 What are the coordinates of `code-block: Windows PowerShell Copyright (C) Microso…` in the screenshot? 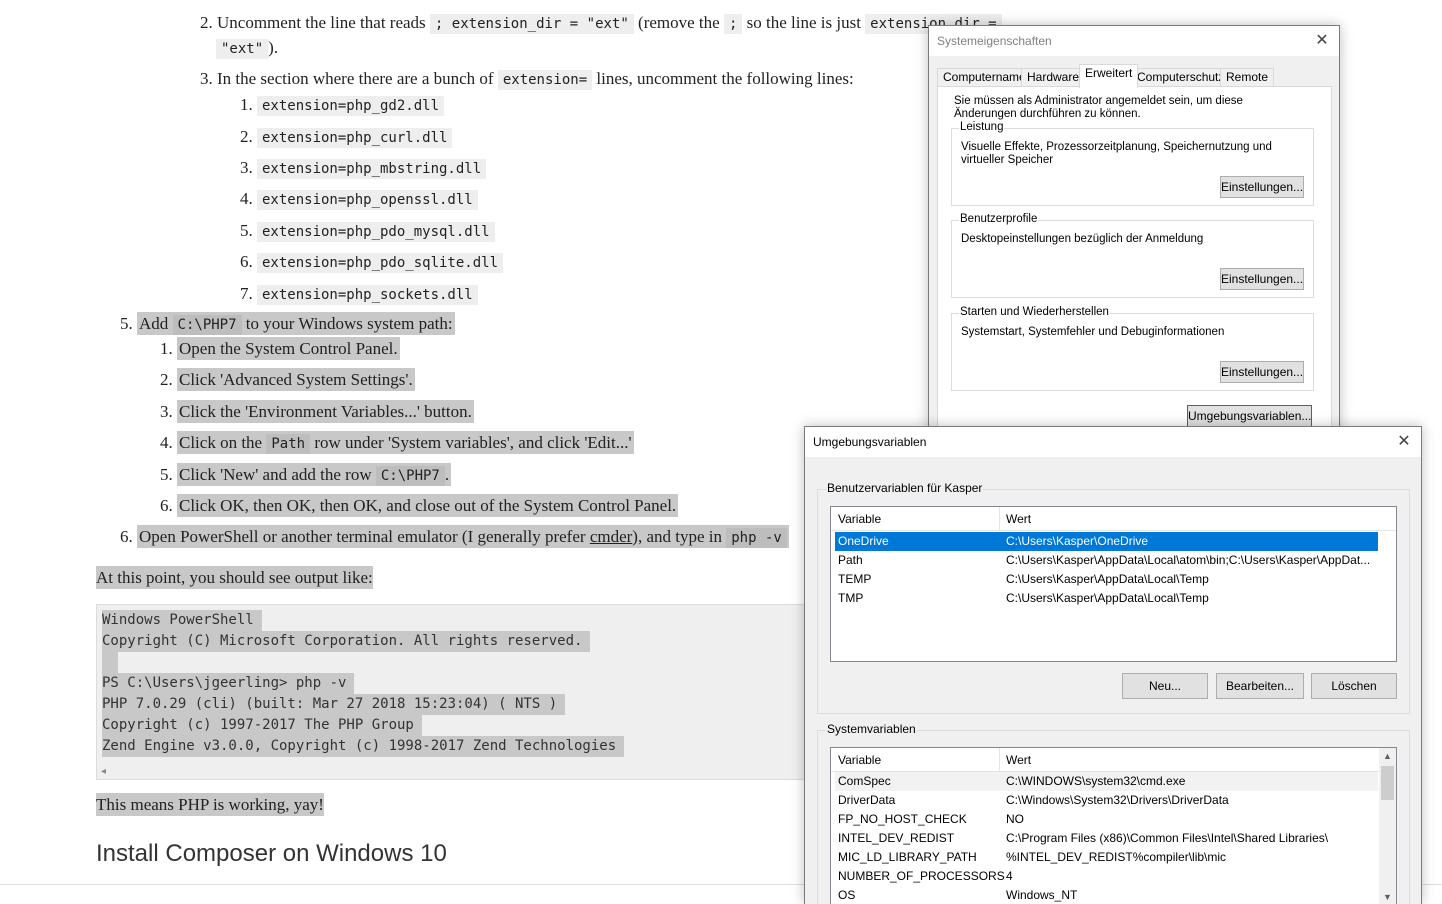 It's located at (456, 692).